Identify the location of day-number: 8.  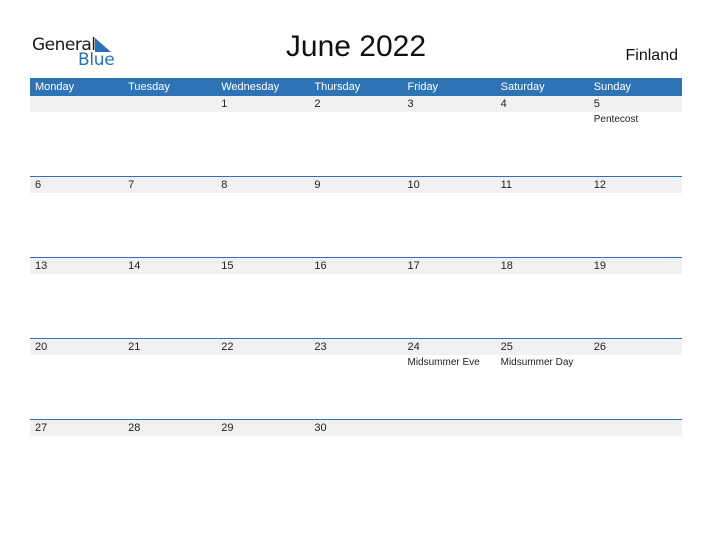
(224, 185).